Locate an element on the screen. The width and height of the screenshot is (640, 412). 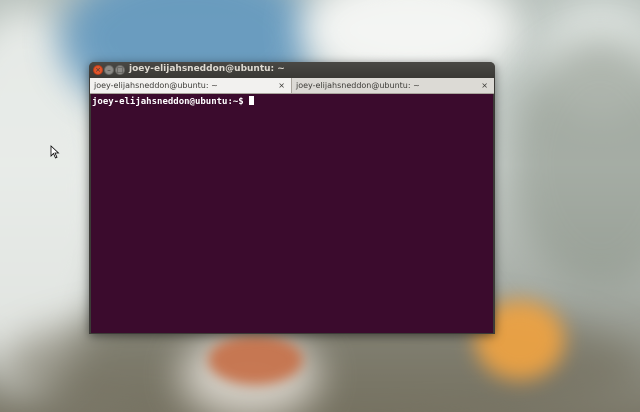
prompt-line: joey-elijahsneddon@ubuntu:~$ is located at coordinates (173, 101).